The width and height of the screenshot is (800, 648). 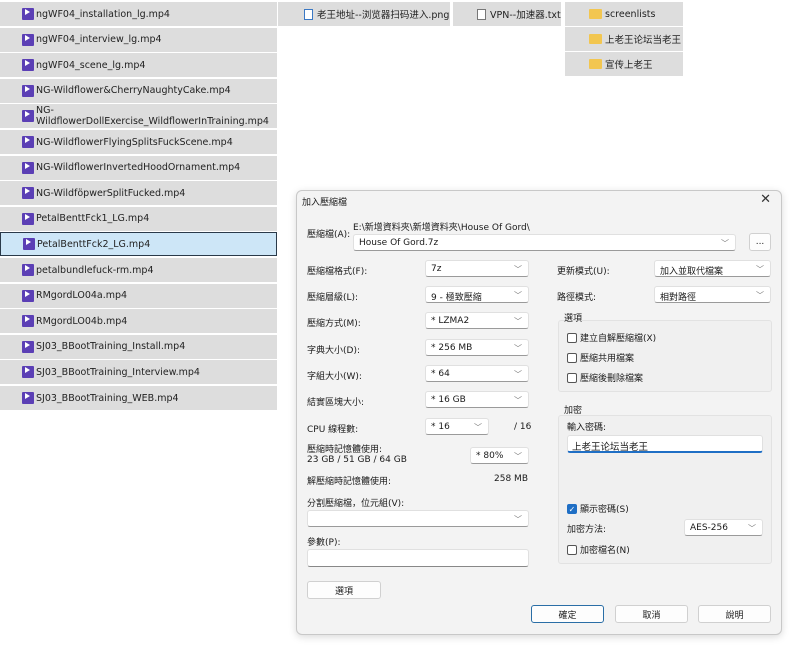 What do you see at coordinates (651, 614) in the screenshot?
I see `cancel-button: 取消` at bounding box center [651, 614].